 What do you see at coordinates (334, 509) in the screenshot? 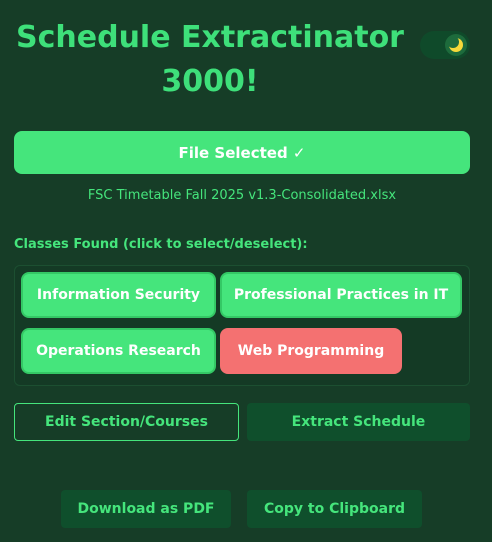
I see `copy-clipboard-button: Copy to Clipboard` at bounding box center [334, 509].